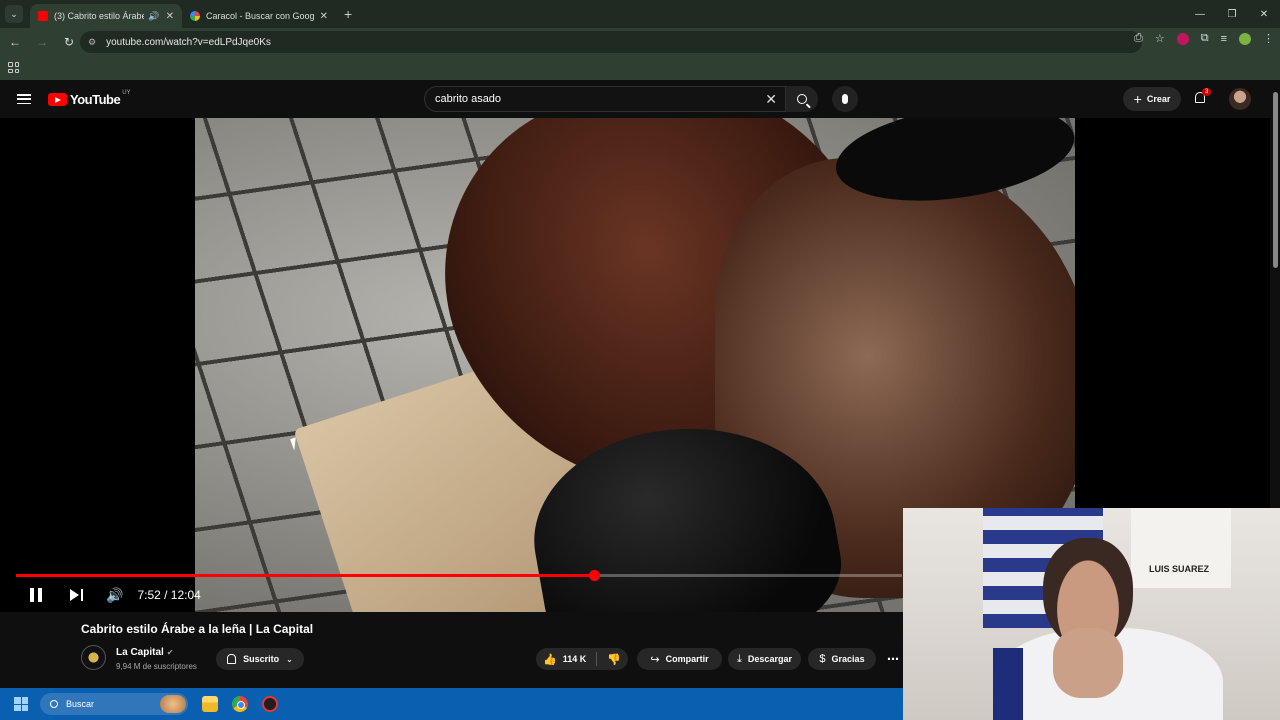  I want to click on bell-icon, so click(232, 659).